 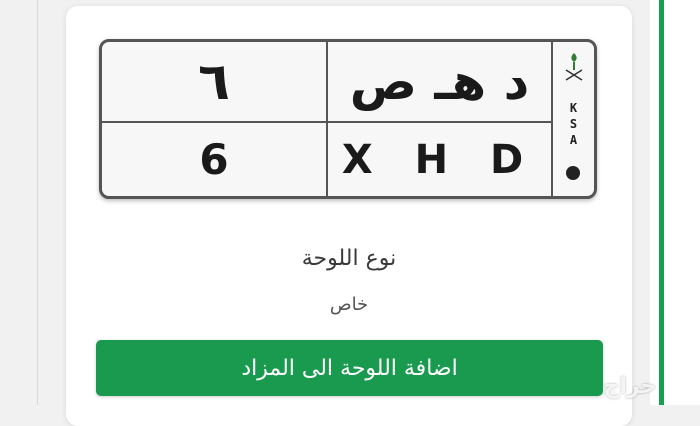 I want to click on accent-bar, so click(x=661, y=202).